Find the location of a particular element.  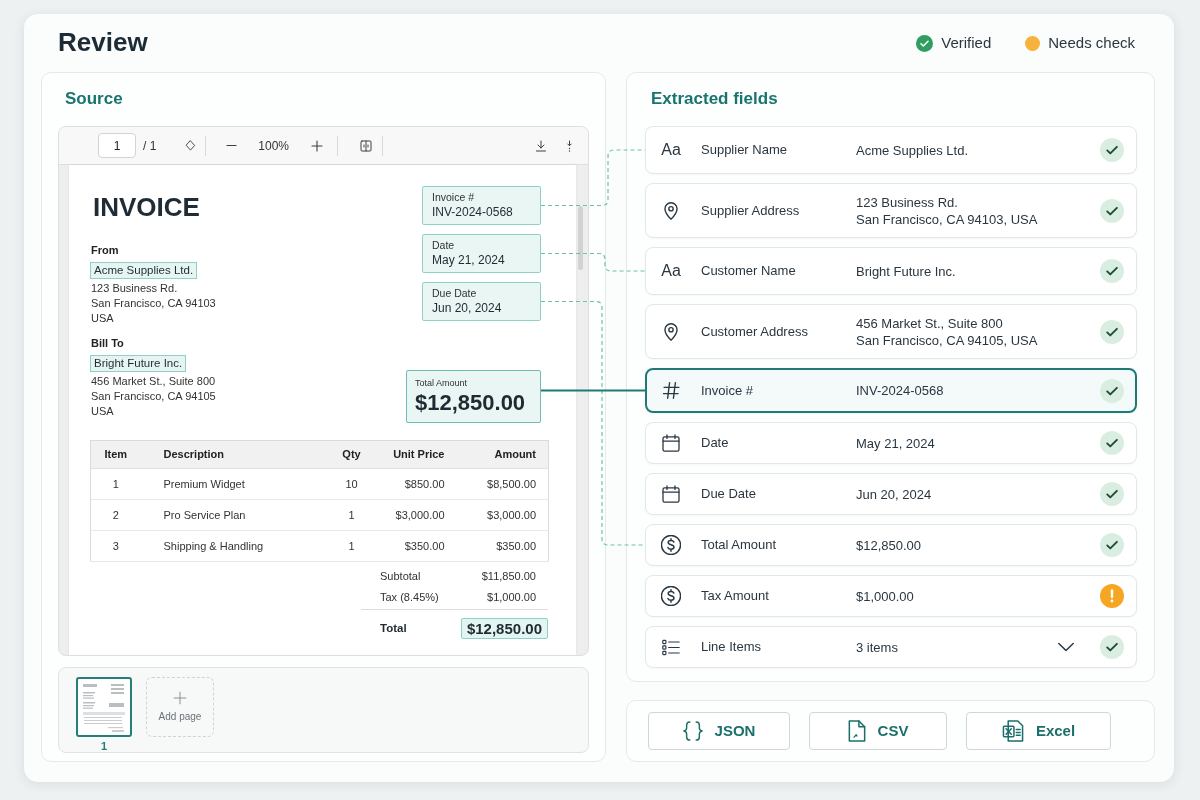

address-line: 123 Business Rd. is located at coordinates (135, 288).